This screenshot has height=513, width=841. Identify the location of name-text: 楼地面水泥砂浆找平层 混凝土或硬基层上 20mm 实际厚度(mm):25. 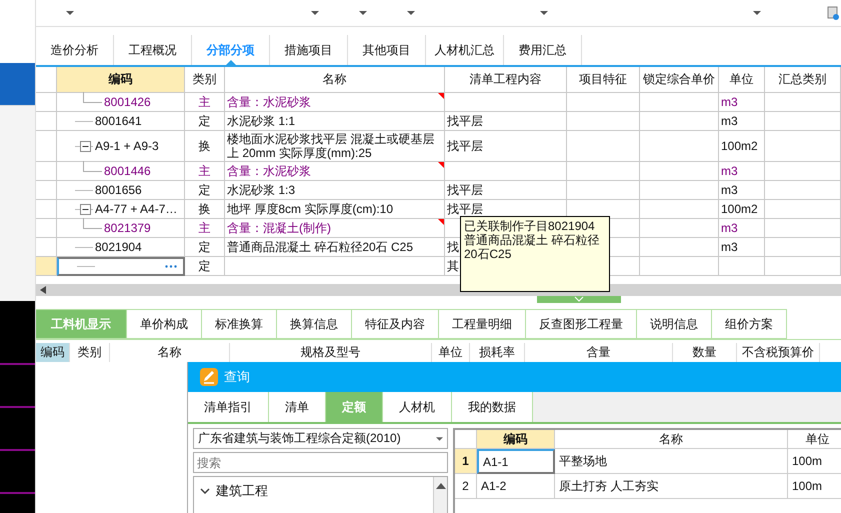
(331, 146).